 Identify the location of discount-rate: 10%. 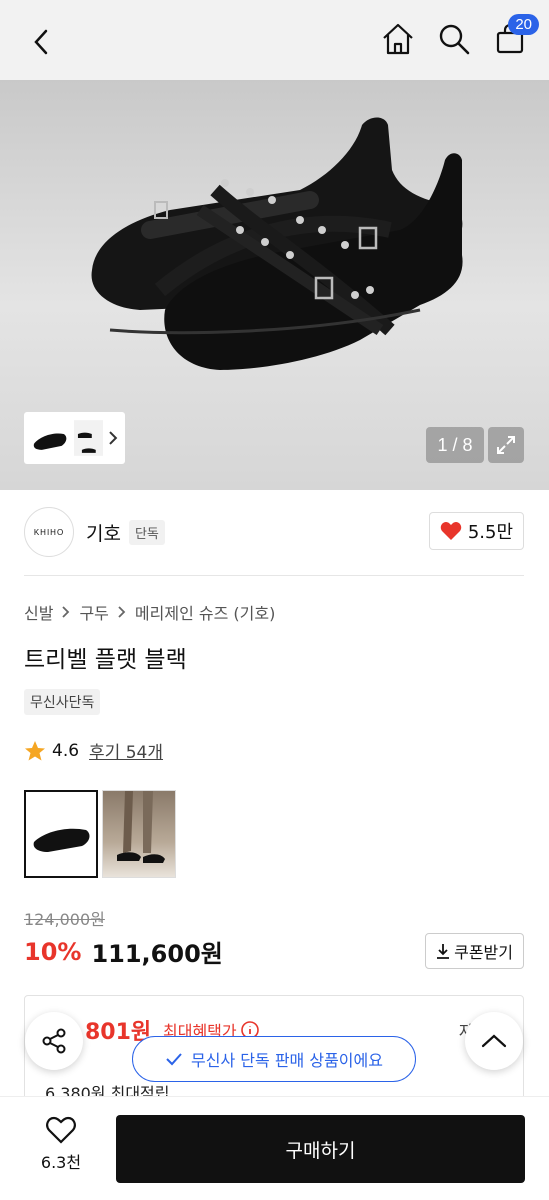
(53, 951).